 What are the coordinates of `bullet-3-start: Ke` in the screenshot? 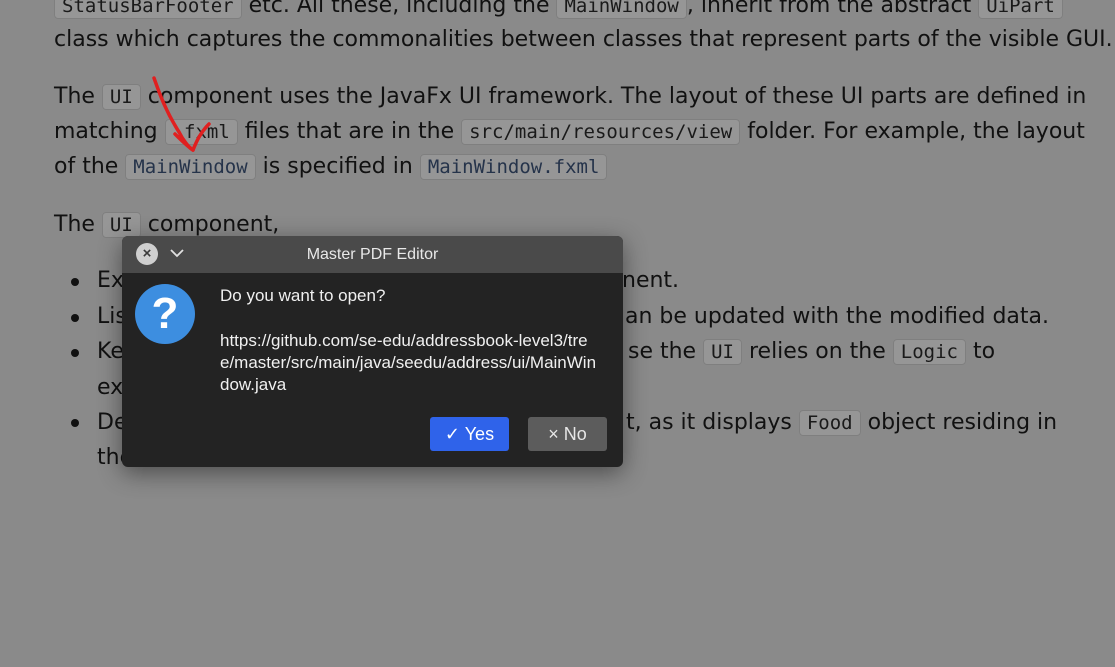 It's located at (110, 351).